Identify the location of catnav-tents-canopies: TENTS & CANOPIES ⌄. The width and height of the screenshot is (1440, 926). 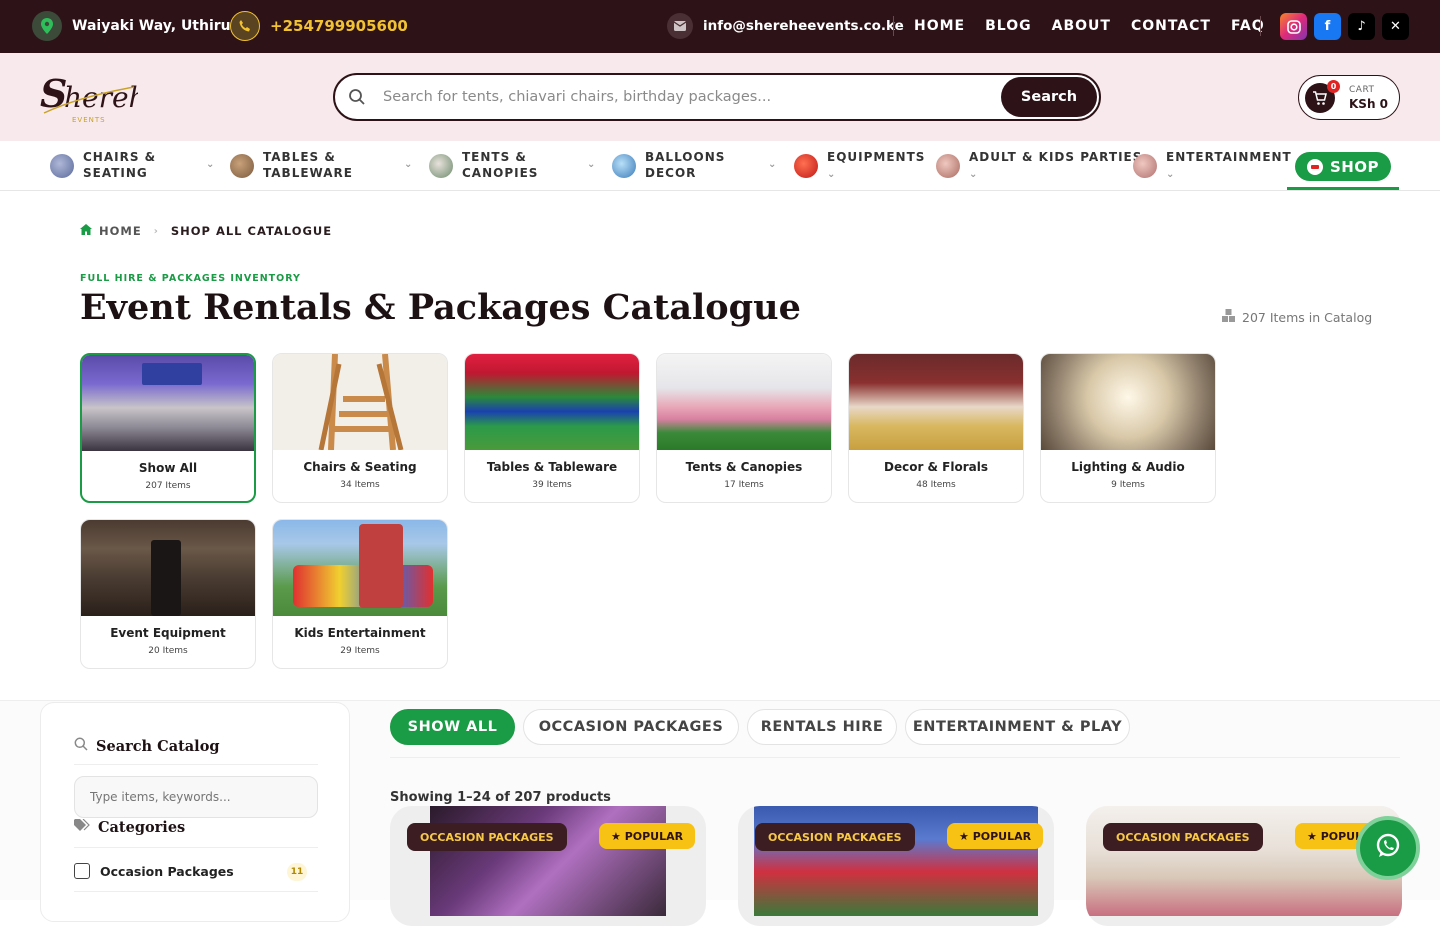
(512, 165).